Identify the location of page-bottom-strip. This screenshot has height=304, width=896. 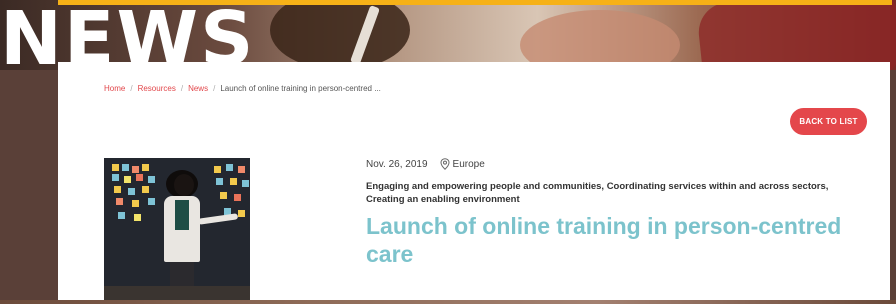
(448, 302).